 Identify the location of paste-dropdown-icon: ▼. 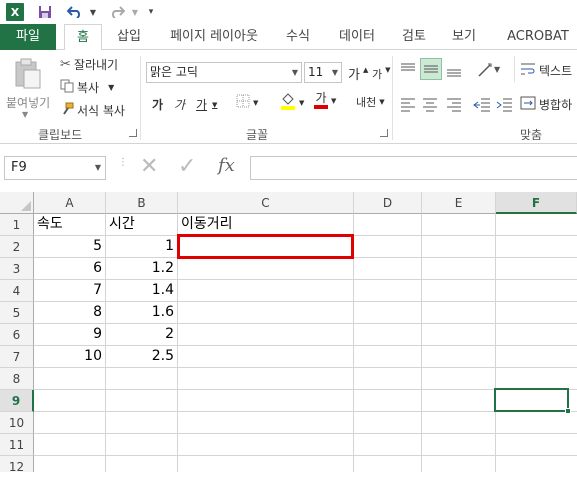
(25, 114).